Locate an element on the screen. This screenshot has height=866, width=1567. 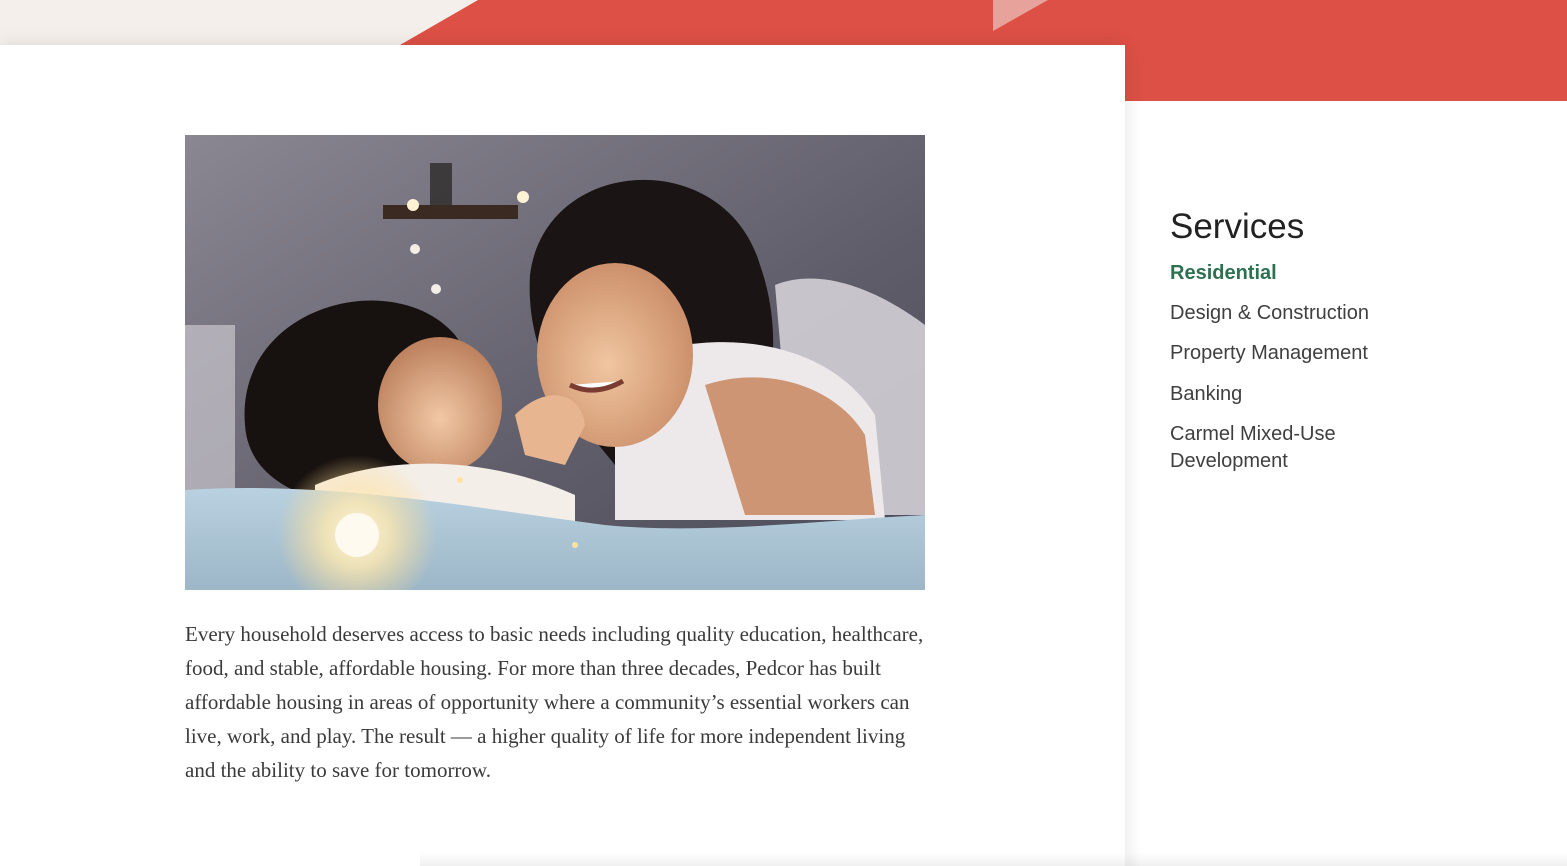
sidebar-item-banking: Banking is located at coordinates (1300, 394).